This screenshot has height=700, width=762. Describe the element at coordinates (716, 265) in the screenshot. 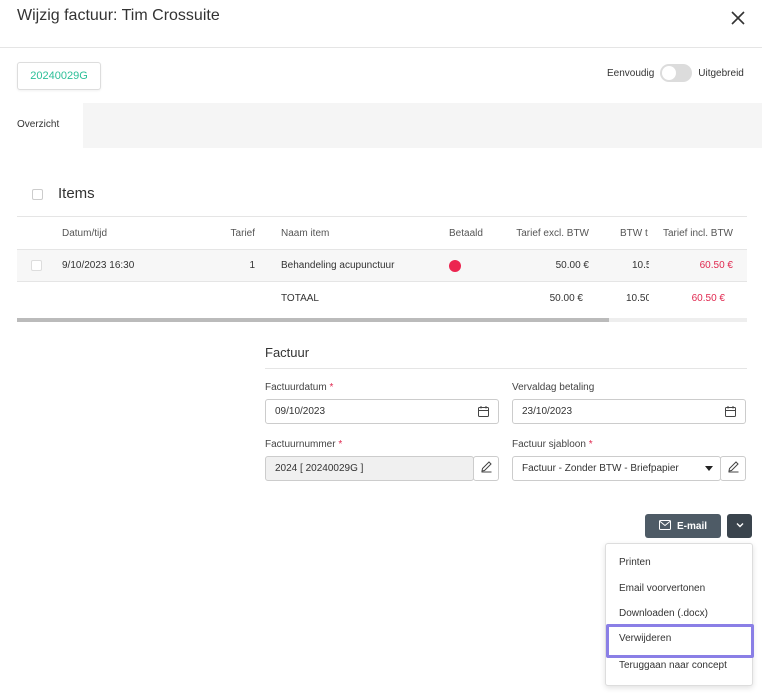

I see `row-incl: 60.50 €` at that location.